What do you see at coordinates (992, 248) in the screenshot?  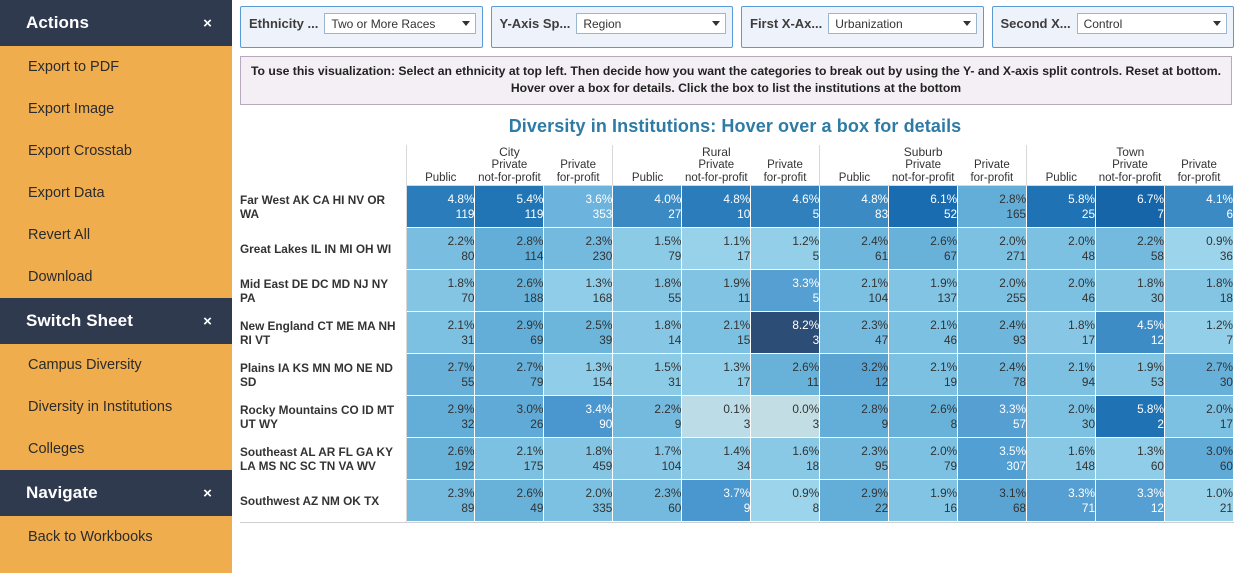 I see `heatmap-cell: 2.0% 271` at bounding box center [992, 248].